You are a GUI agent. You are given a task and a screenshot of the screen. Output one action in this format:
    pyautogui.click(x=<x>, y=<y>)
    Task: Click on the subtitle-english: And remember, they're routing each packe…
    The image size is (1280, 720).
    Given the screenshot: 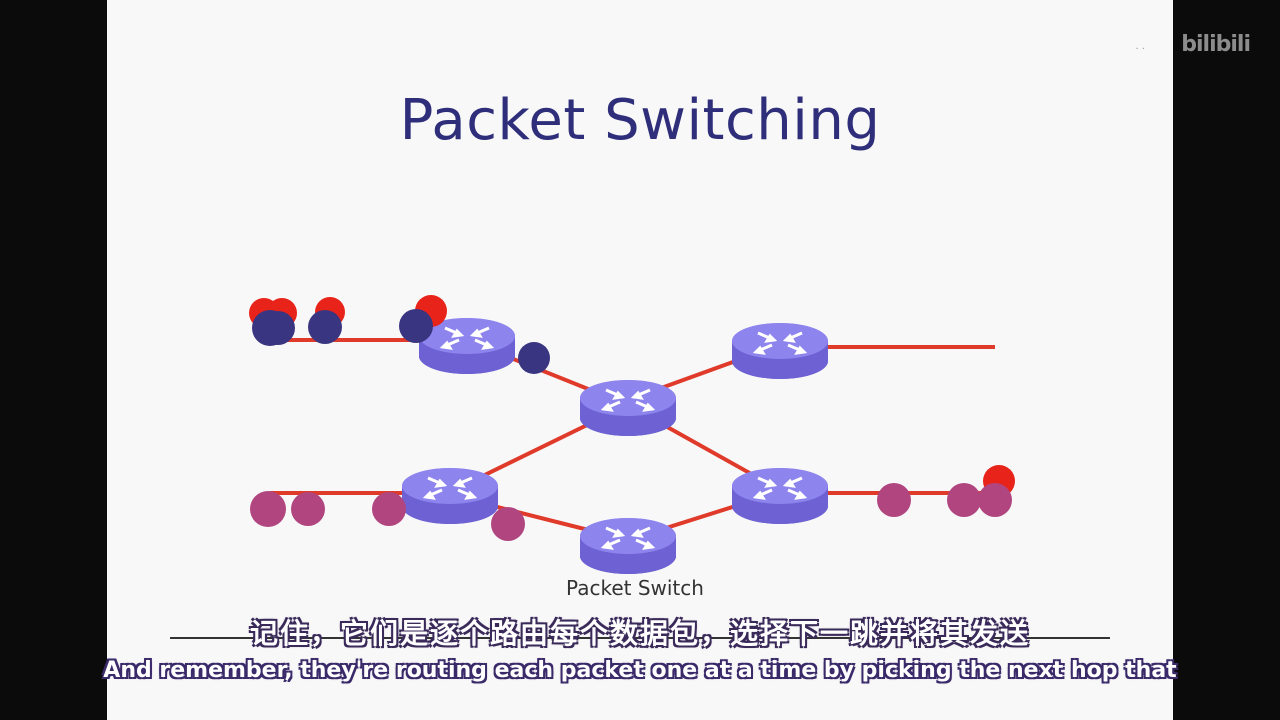 What is the action you would take?
    pyautogui.click(x=640, y=670)
    